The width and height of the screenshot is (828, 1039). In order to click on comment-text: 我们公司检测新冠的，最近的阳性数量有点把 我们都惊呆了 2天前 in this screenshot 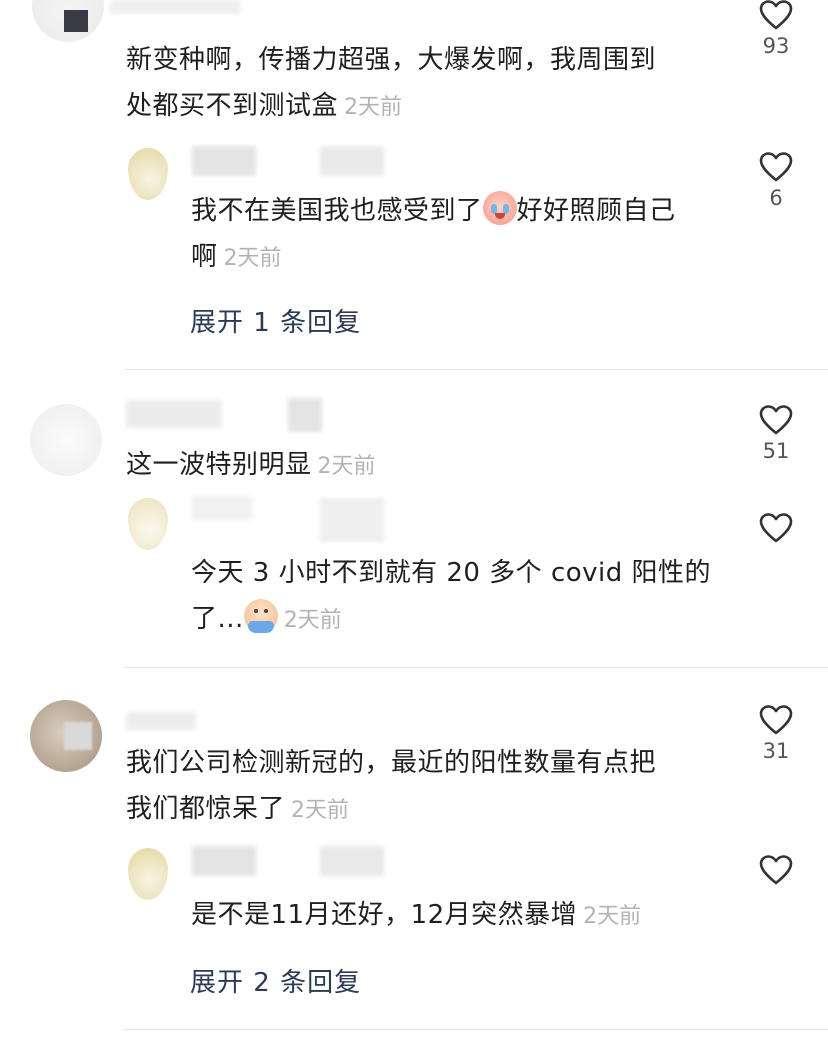, I will do `click(391, 786)`.